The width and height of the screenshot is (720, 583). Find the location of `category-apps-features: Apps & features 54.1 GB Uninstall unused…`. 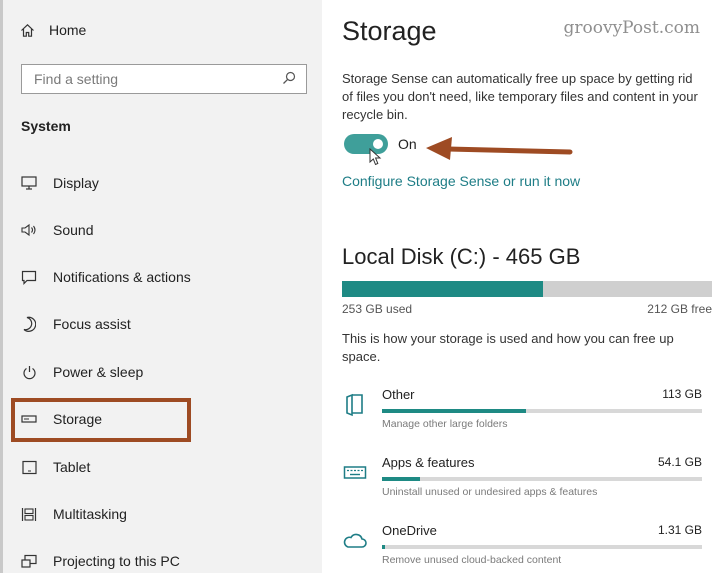

category-apps-features: Apps & features 54.1 GB Uninstall unused… is located at coordinates (527, 485).